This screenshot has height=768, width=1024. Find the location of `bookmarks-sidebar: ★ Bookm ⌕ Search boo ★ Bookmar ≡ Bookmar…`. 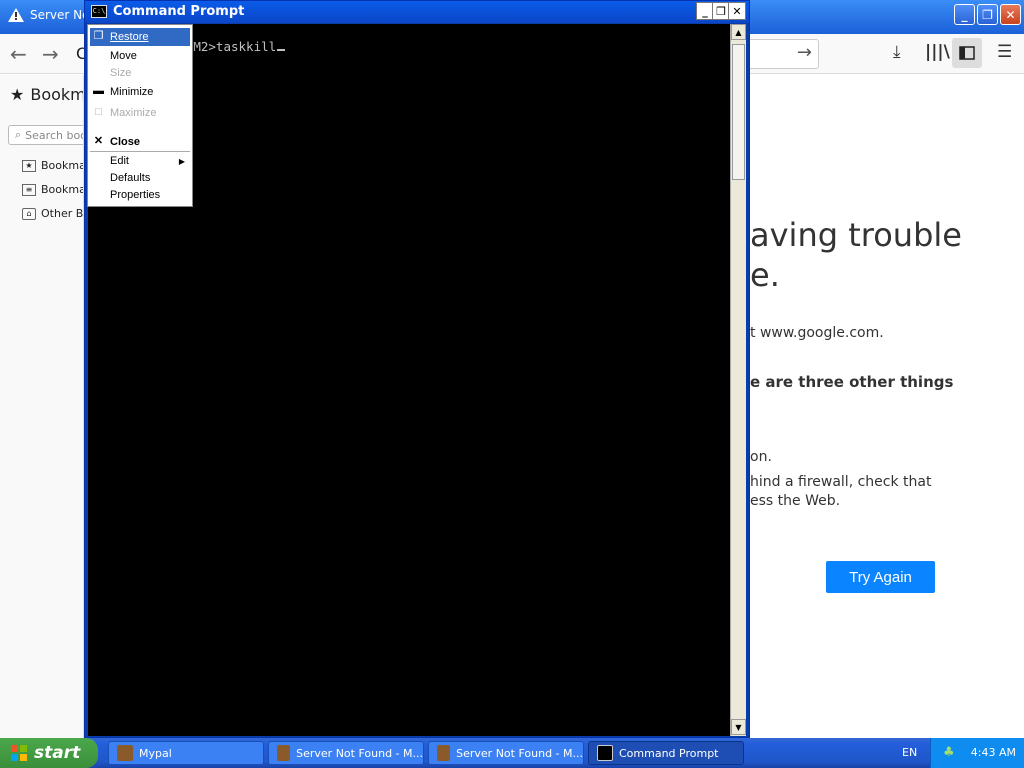

bookmarks-sidebar: ★ Bookm ⌕ Search boo ★ Bookmar ≡ Bookmar… is located at coordinates (42, 406).